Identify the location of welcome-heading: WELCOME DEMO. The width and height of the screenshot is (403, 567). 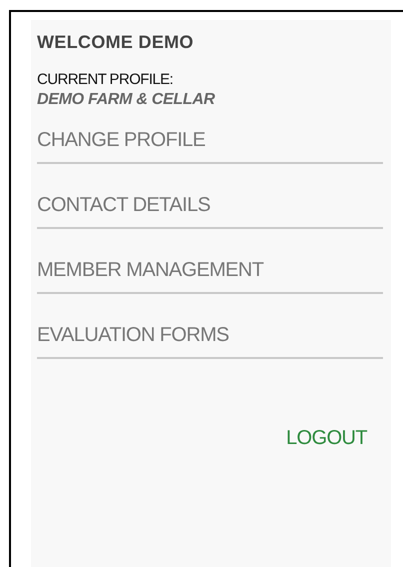
(116, 42).